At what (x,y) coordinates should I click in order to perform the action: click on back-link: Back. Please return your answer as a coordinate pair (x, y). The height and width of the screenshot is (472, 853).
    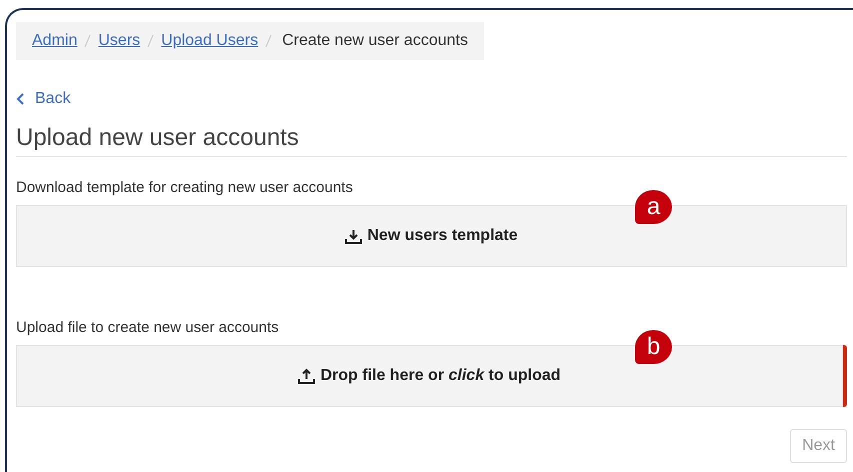
    Looking at the image, I should click on (43, 99).